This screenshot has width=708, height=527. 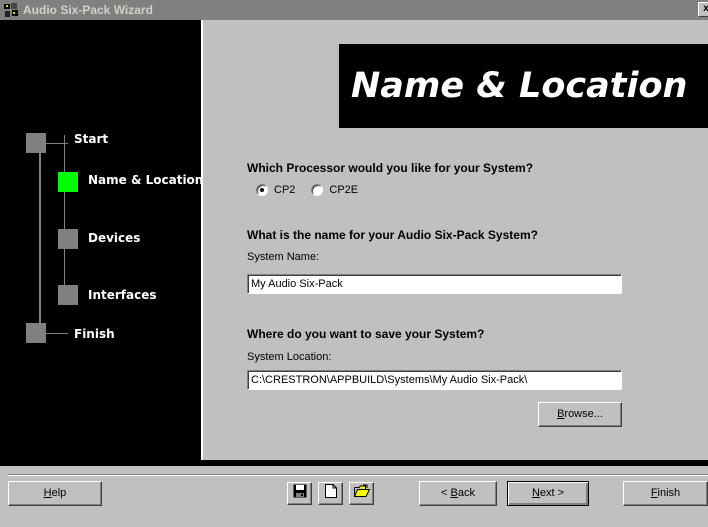 What do you see at coordinates (343, 190) in the screenshot?
I see `radio-cp2e-label: CP2E` at bounding box center [343, 190].